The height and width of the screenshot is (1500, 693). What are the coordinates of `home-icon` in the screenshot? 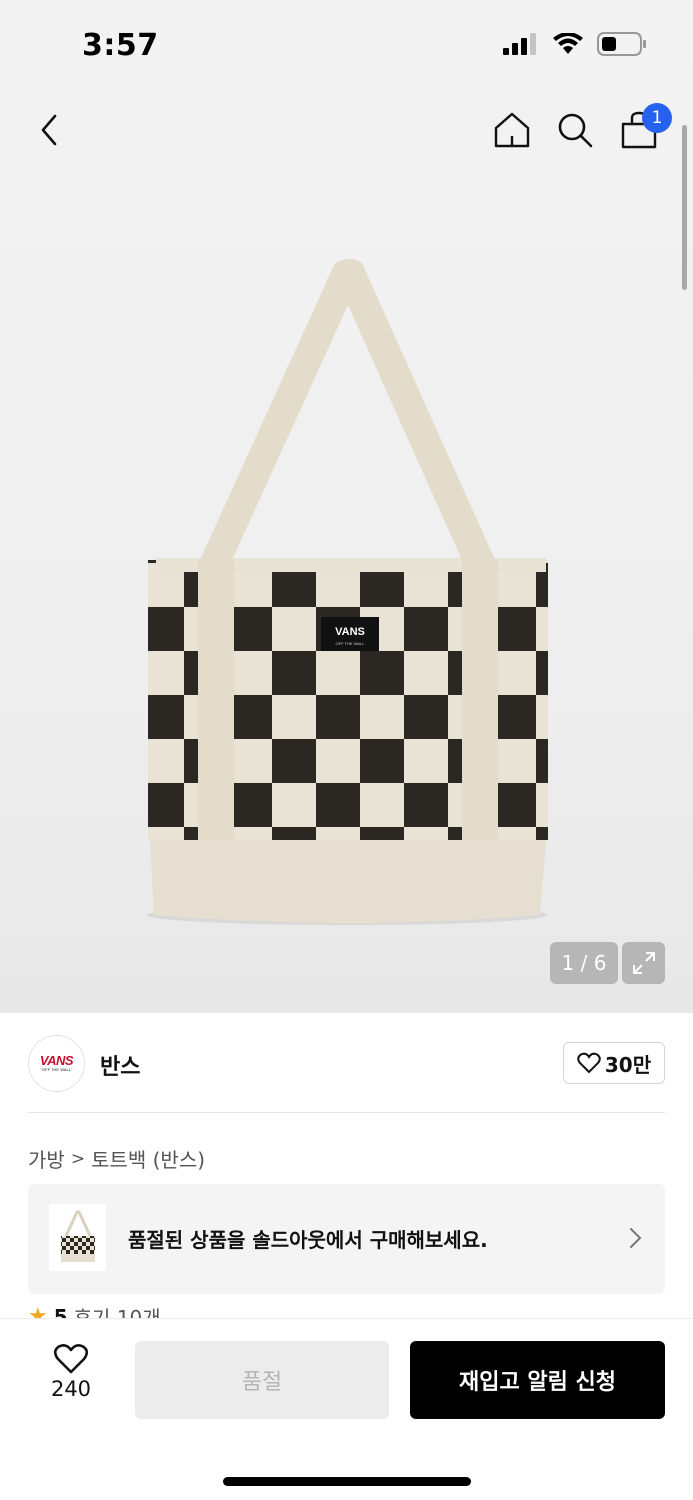 It's located at (512, 130).